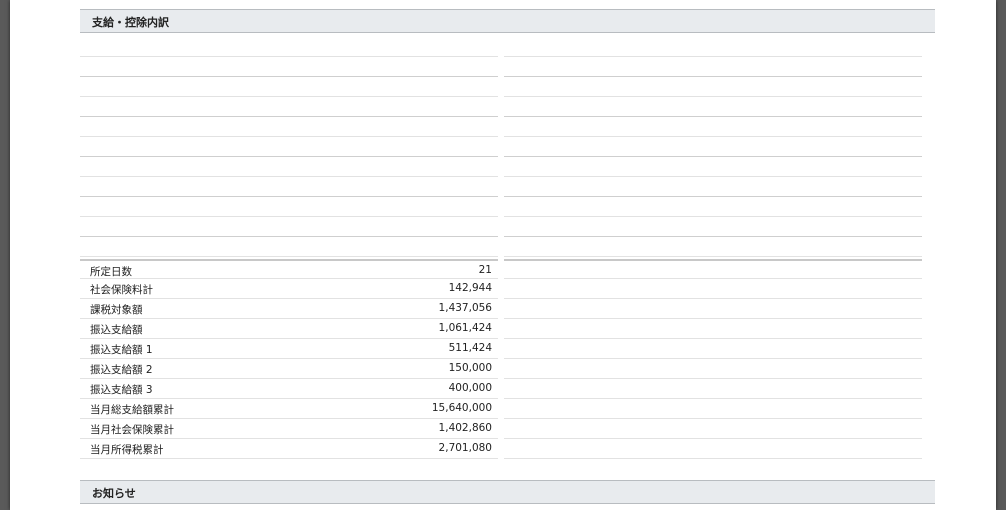 The image size is (1006, 510). Describe the element at coordinates (289, 449) in the screenshot. I see `summary-row: 当月所得税累計 2,701,080` at that location.